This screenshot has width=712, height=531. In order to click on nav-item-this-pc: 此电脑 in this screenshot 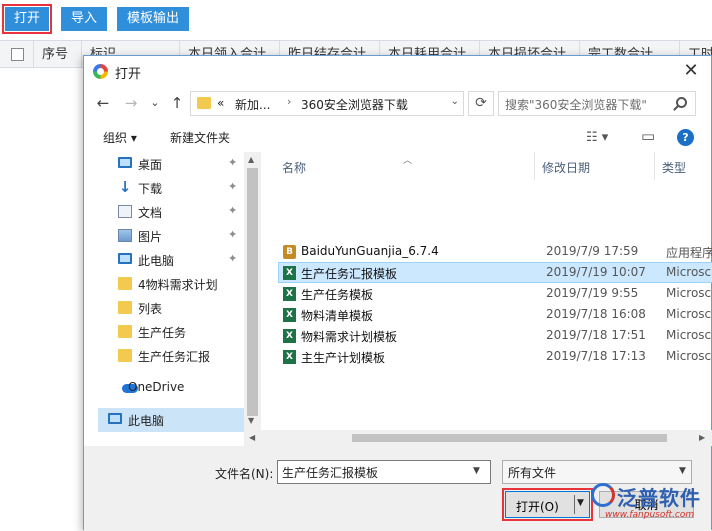, I will do `click(171, 420)`.